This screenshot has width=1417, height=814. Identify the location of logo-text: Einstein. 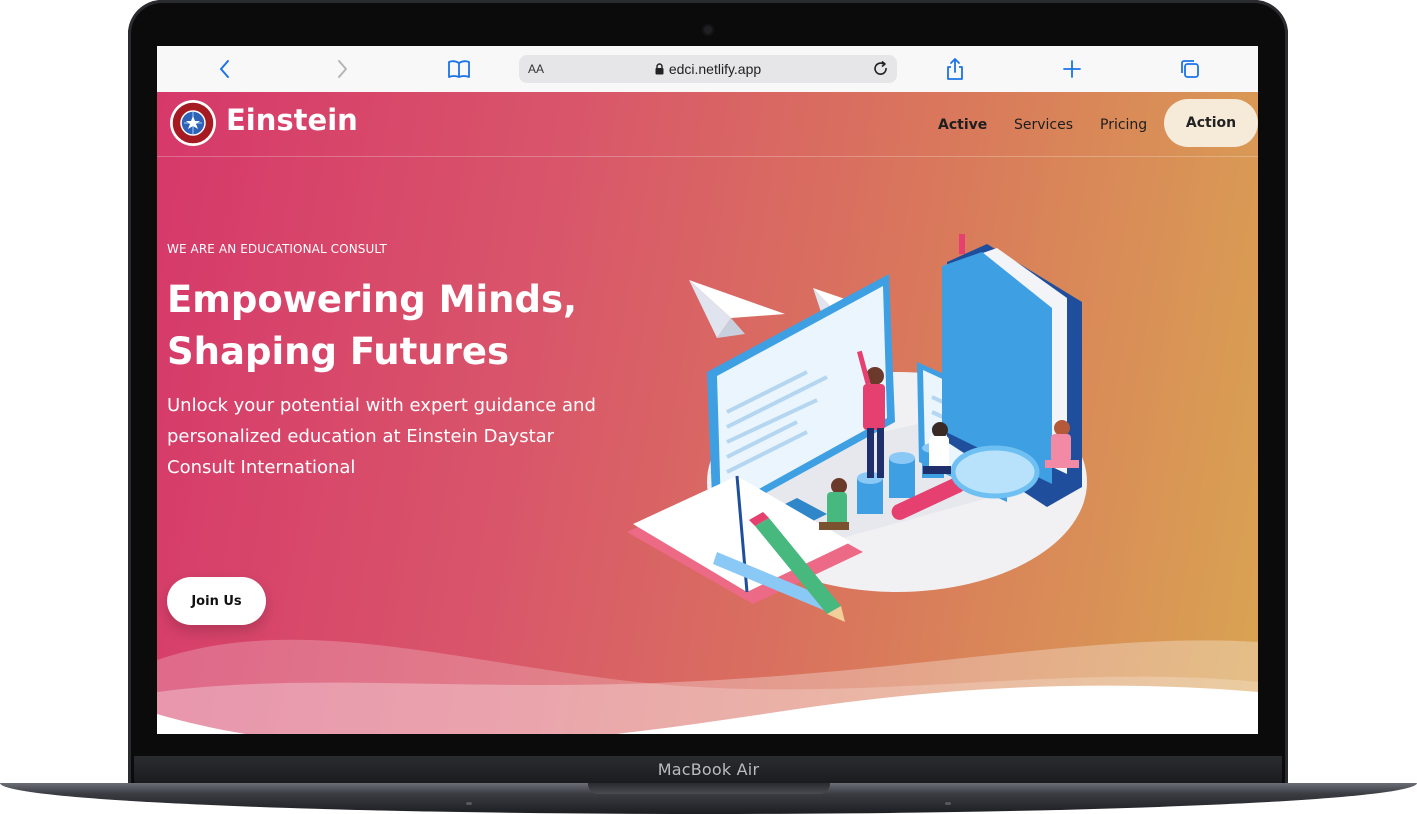
(292, 120).